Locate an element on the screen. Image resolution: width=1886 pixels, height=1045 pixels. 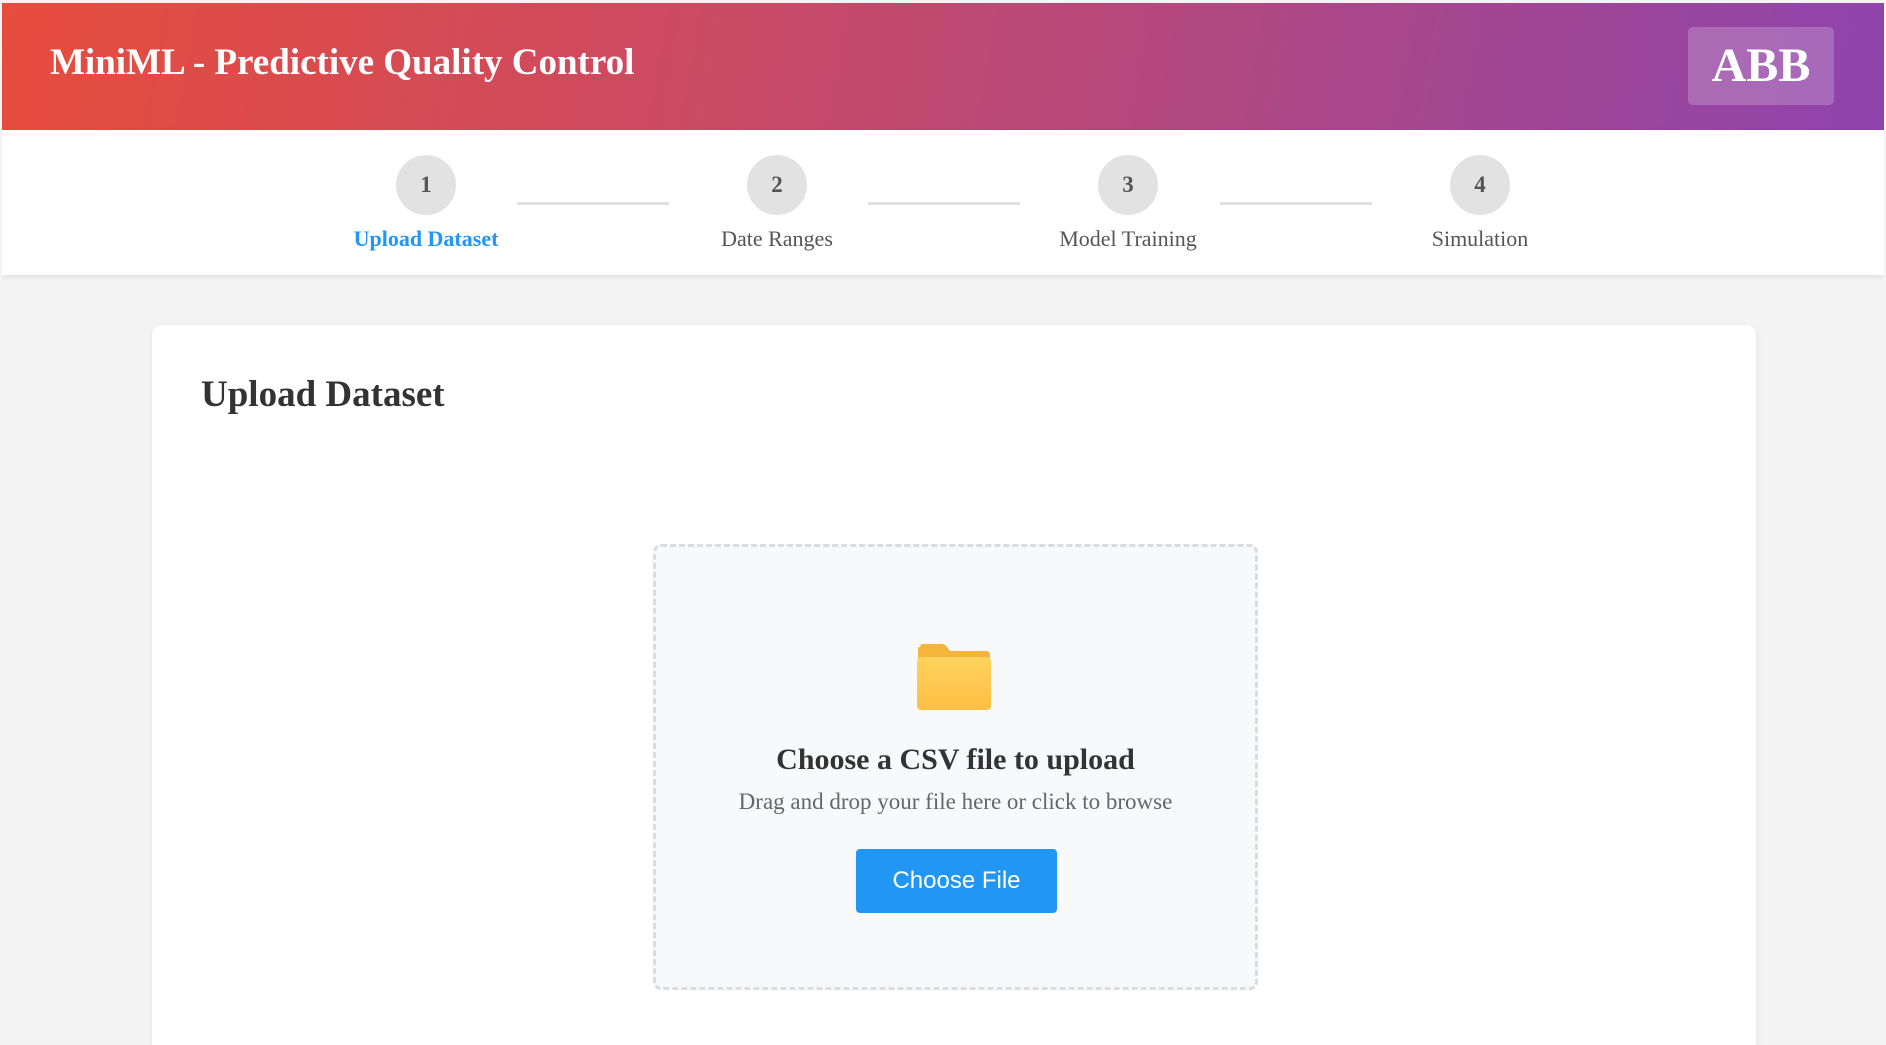
step-upload-dataset: 1 Upload Dataset is located at coordinates (426, 202).